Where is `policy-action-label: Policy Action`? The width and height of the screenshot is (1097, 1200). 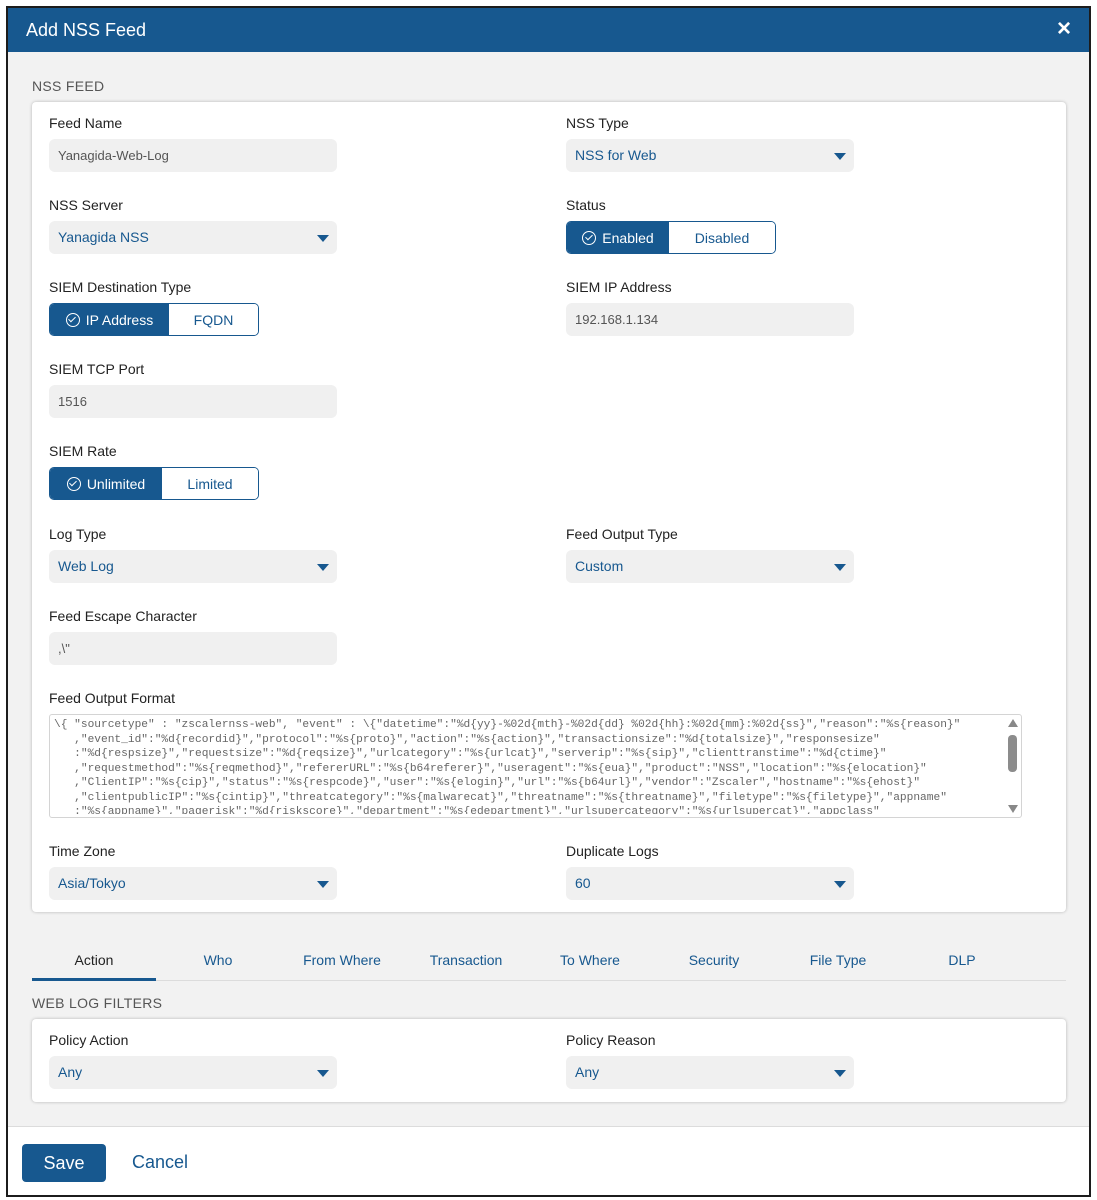 policy-action-label: Policy Action is located at coordinates (89, 1040).